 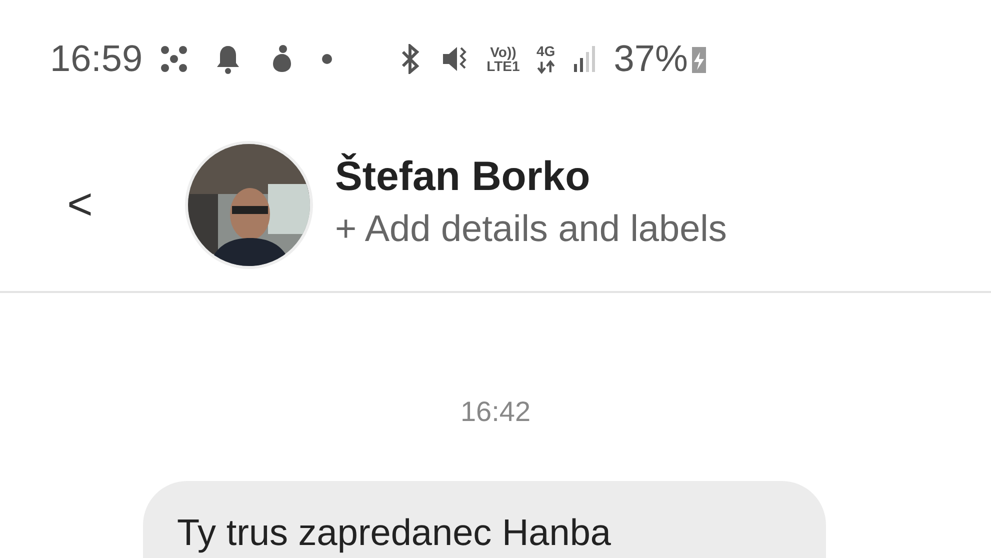 What do you see at coordinates (495, 411) in the screenshot?
I see `message-timestamp: 16:42` at bounding box center [495, 411].